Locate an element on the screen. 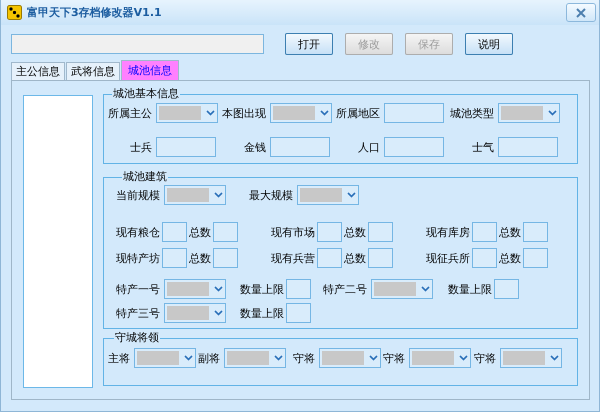 The height and width of the screenshot is (412, 600). field-label: 现征兵所 is located at coordinates (448, 258).